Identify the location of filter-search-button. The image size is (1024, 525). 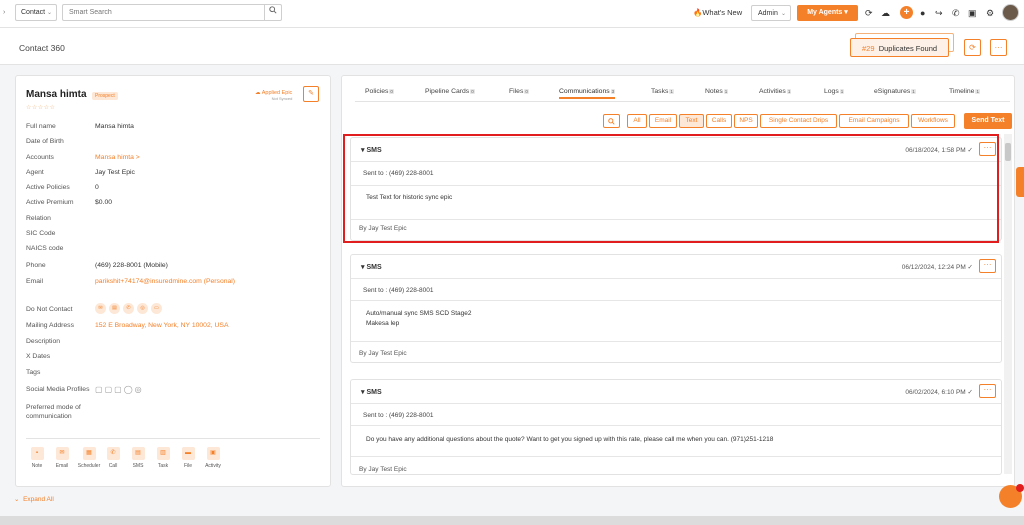
(611, 121).